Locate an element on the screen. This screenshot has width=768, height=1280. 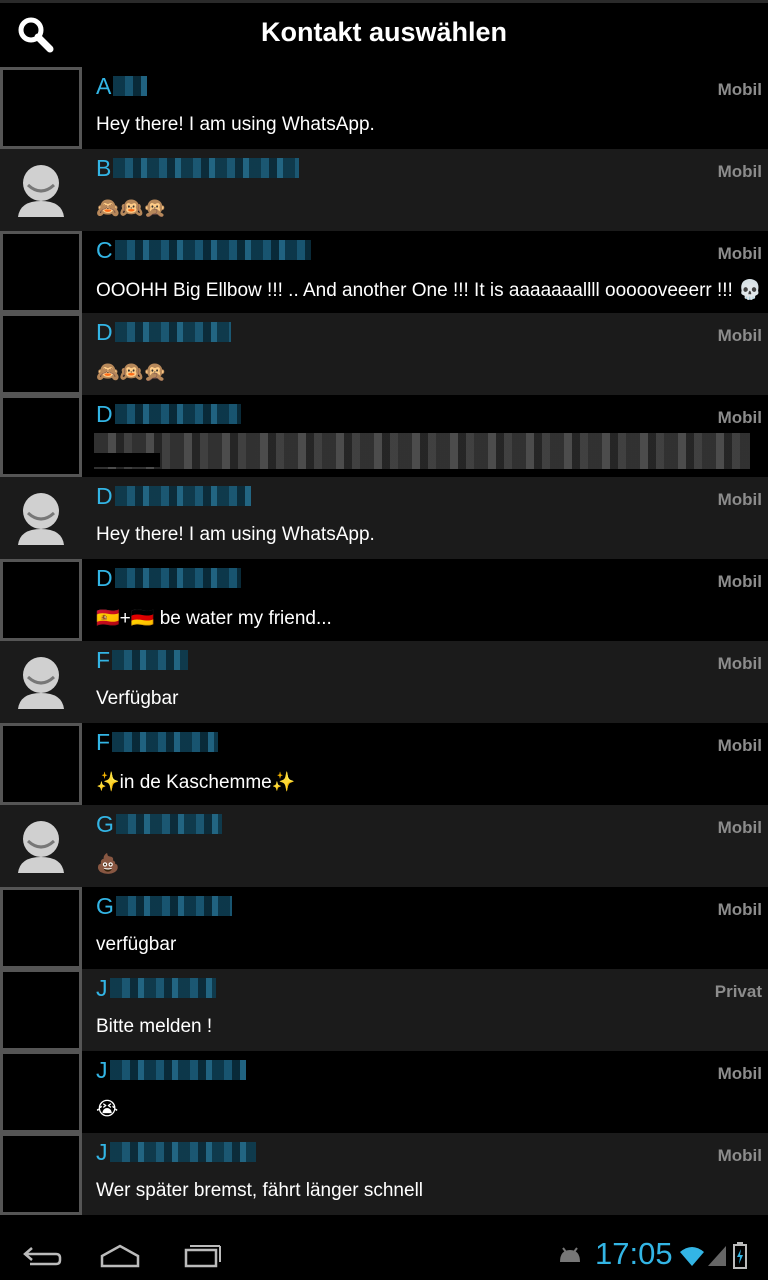
status-clock: 17:05 is located at coordinates (634, 1253).